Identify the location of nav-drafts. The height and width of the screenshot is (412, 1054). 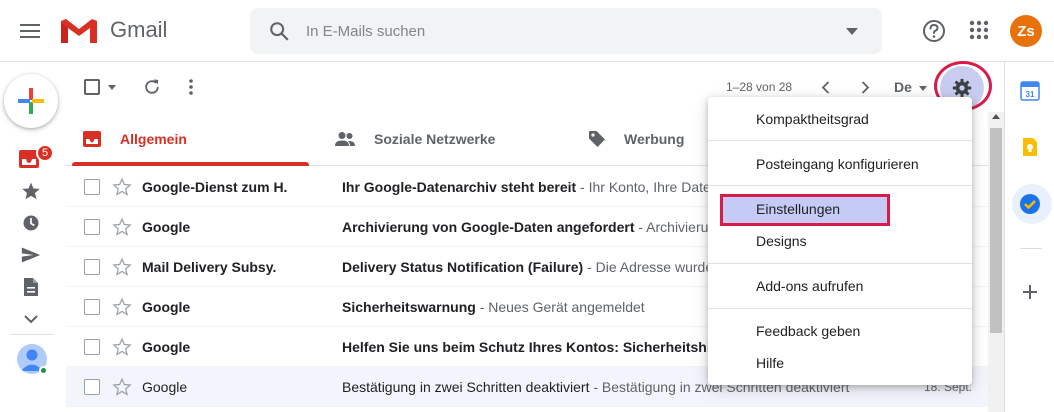
(31, 287).